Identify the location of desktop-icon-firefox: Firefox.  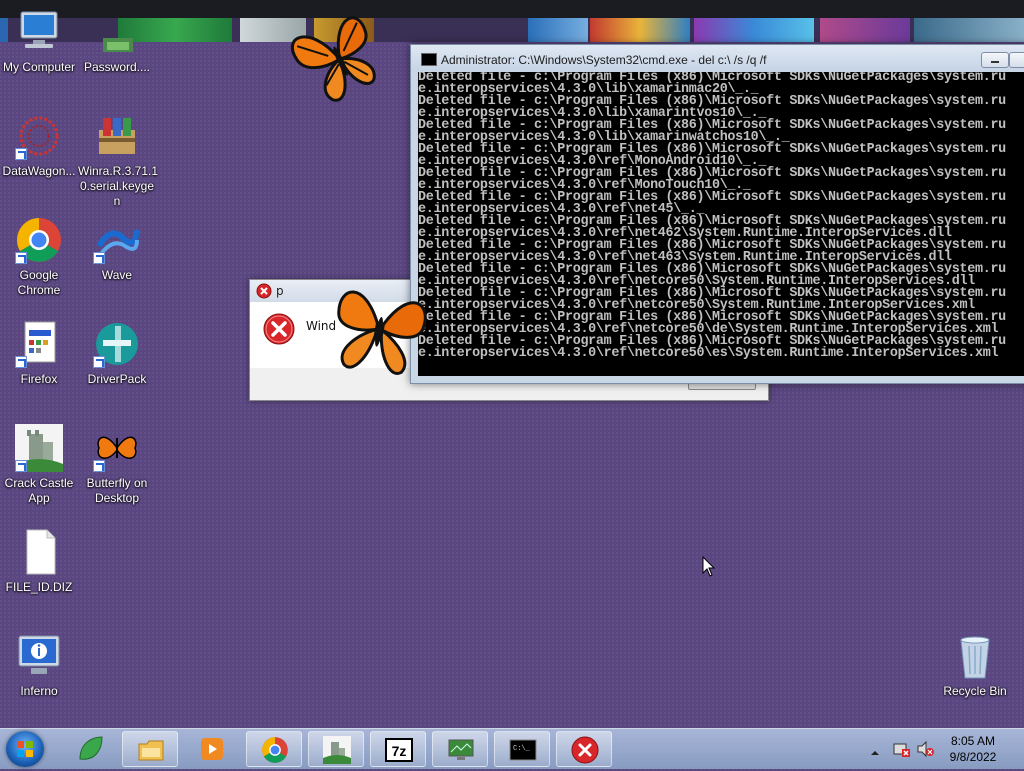
(39, 353).